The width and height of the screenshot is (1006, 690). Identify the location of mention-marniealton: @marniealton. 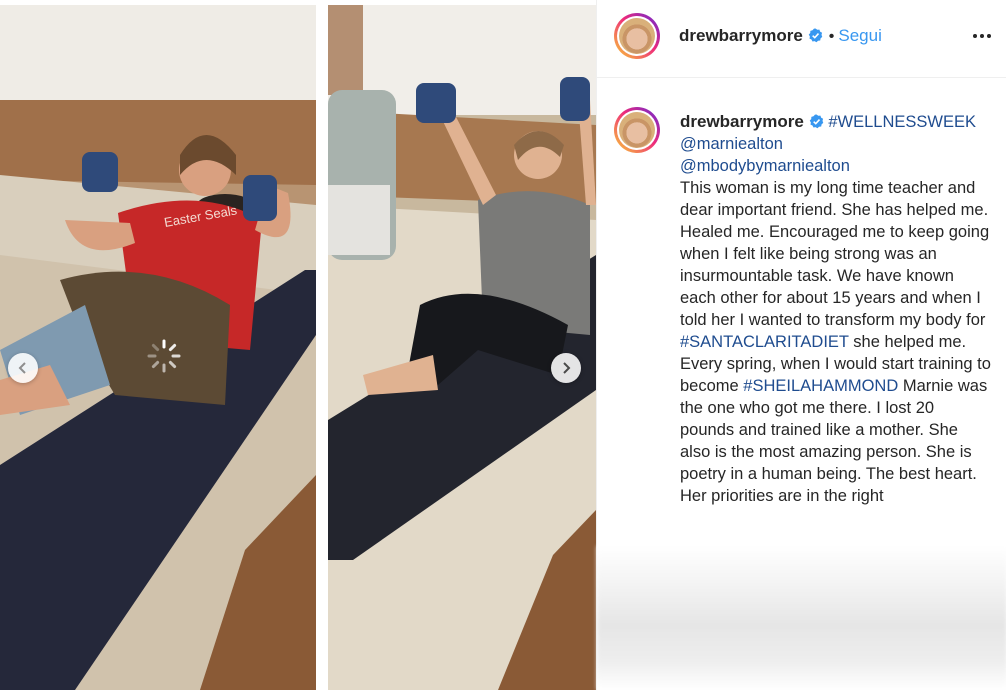
(731, 144).